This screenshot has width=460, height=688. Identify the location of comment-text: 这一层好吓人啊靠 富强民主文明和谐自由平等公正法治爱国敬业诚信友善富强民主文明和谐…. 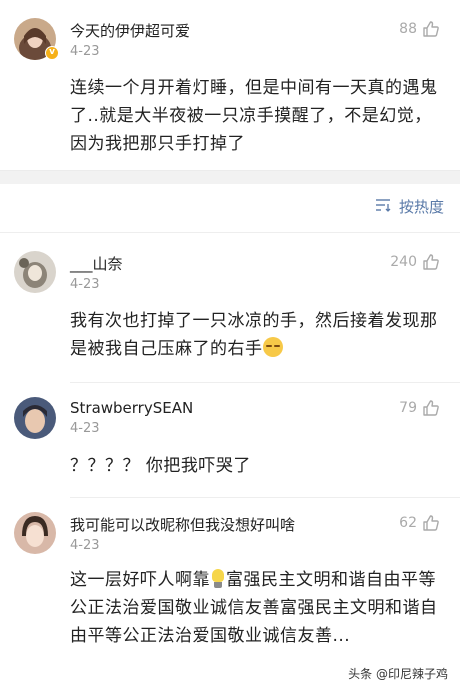
(256, 608).